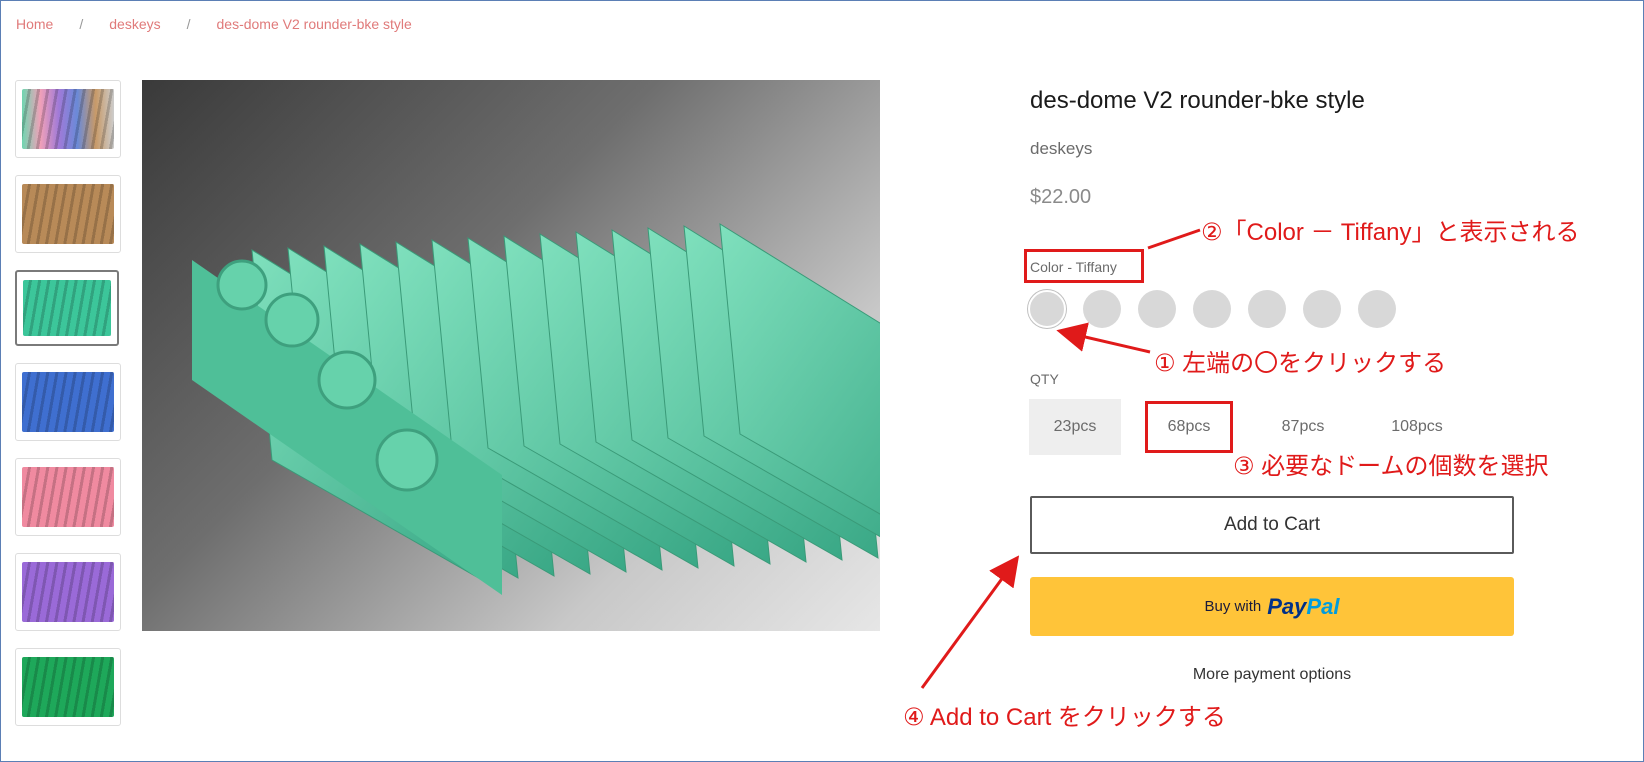 The height and width of the screenshot is (762, 1644). I want to click on annotation-step-3: ③ 必要なドームの個数を選択, so click(1391, 466).